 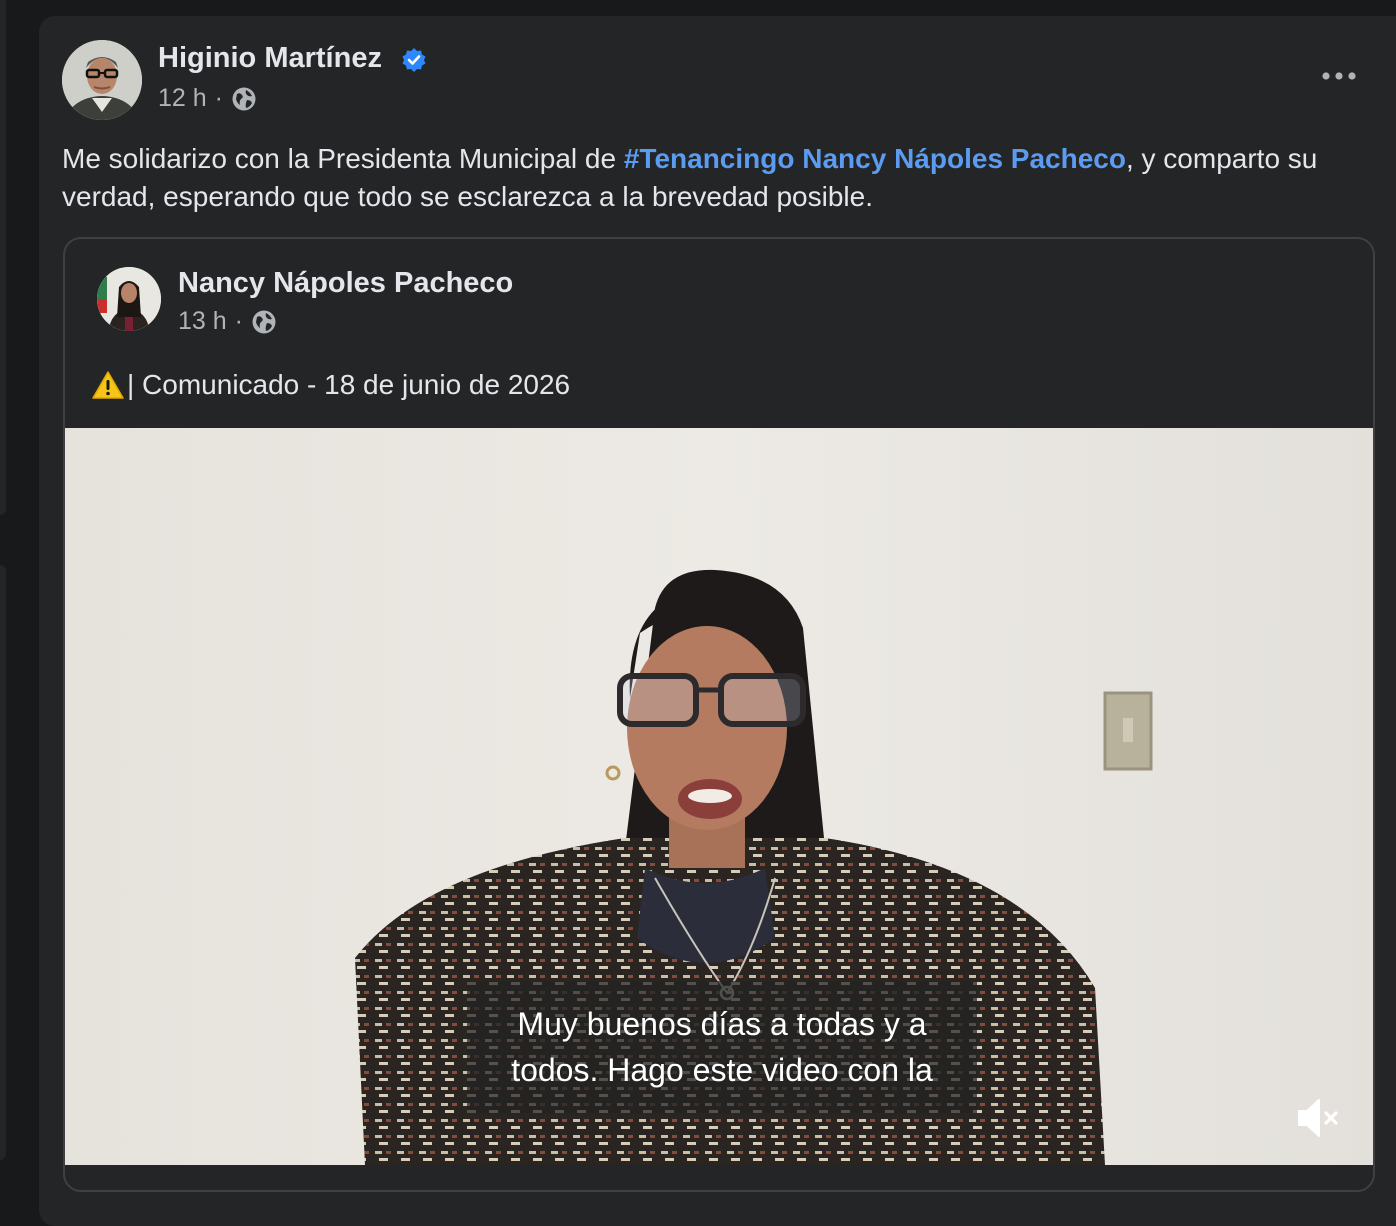 I want to click on hashtag-link: #Tenancingo, so click(x=709, y=158).